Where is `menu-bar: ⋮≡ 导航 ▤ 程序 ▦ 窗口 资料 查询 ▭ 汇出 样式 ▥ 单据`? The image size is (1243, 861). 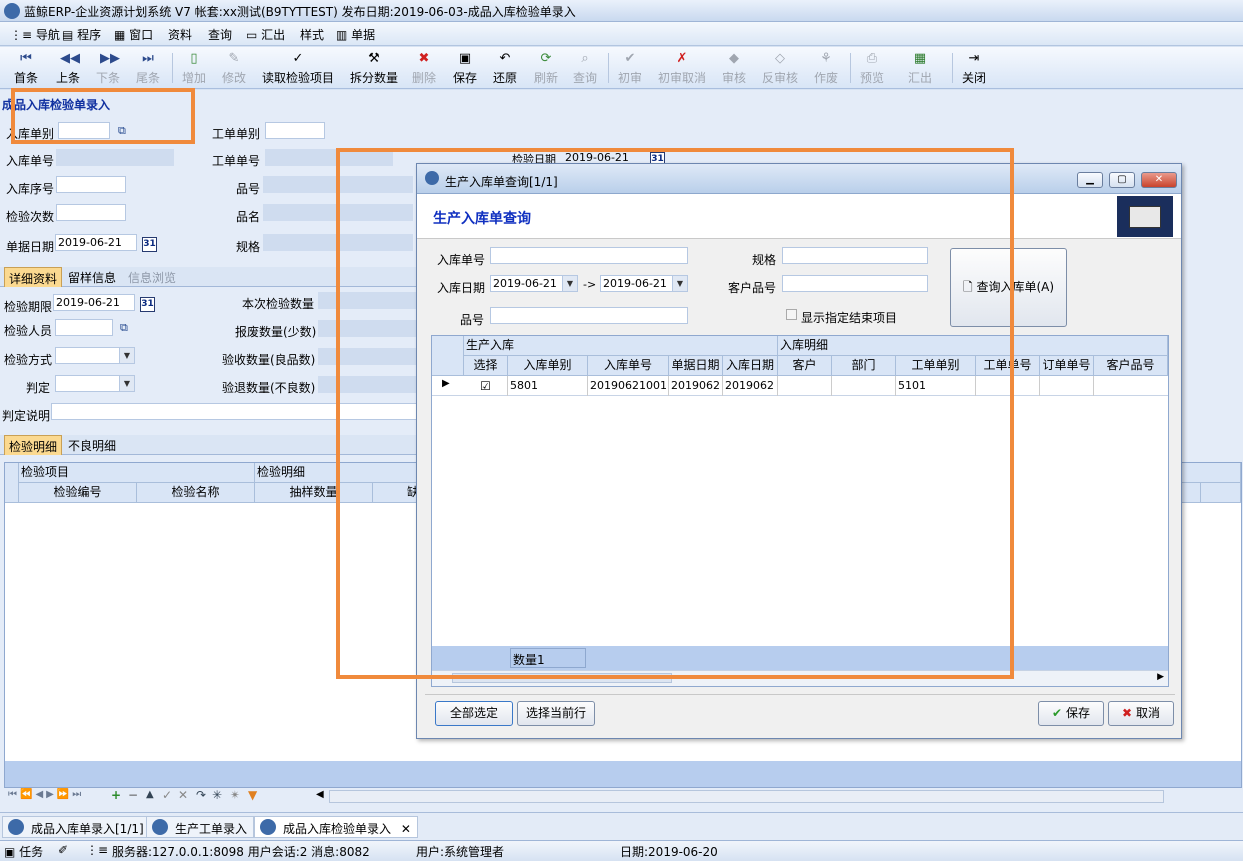 menu-bar: ⋮≡ 导航 ▤ 程序 ▦ 窗口 资料 查询 ▭ 汇出 样式 ▥ 单据 is located at coordinates (621, 34).